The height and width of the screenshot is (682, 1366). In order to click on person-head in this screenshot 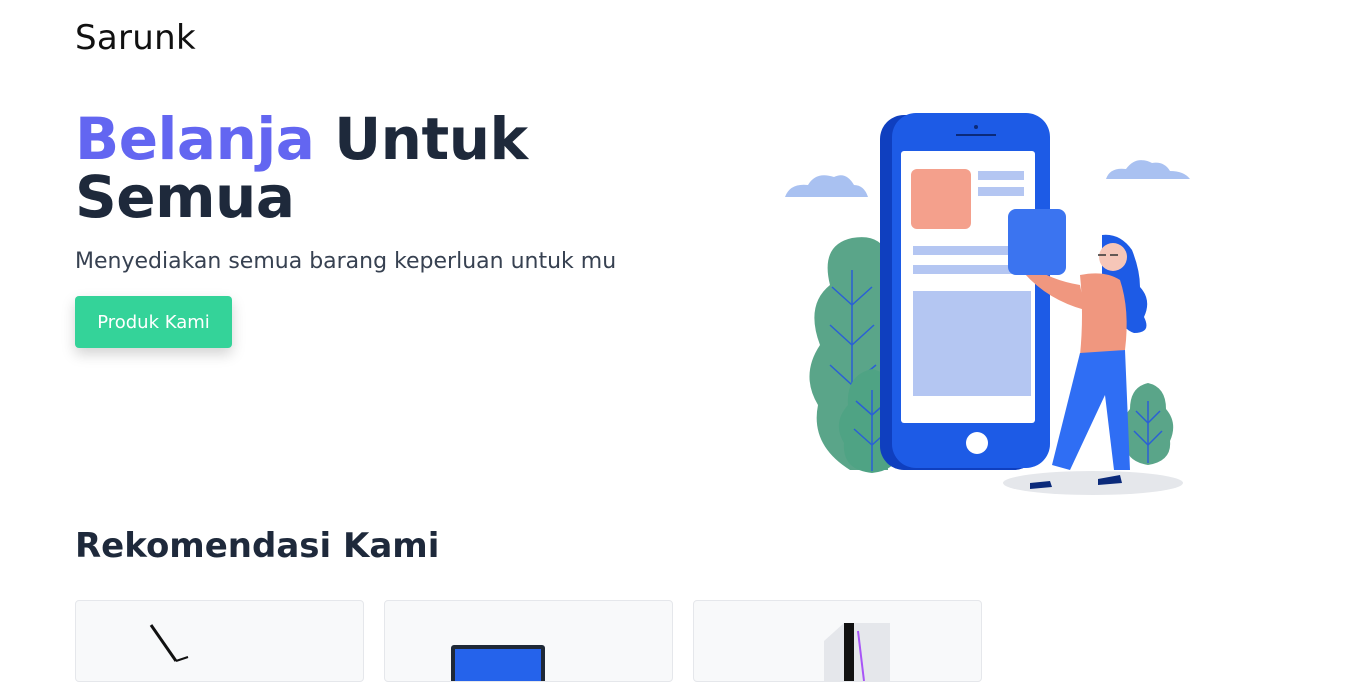, I will do `click(1113, 257)`.